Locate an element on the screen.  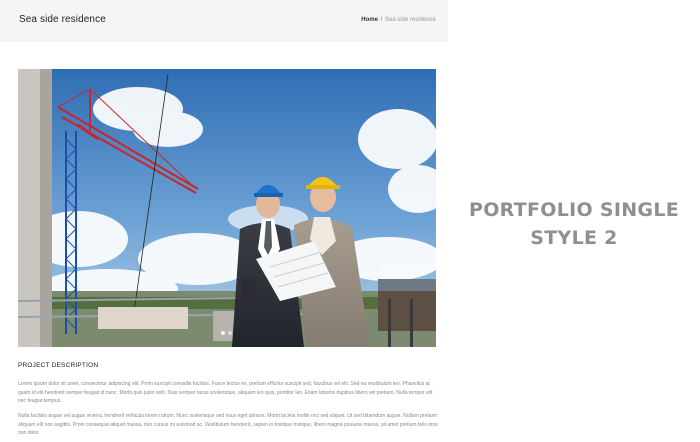
page-title: Sea side residence is located at coordinates (62, 19).